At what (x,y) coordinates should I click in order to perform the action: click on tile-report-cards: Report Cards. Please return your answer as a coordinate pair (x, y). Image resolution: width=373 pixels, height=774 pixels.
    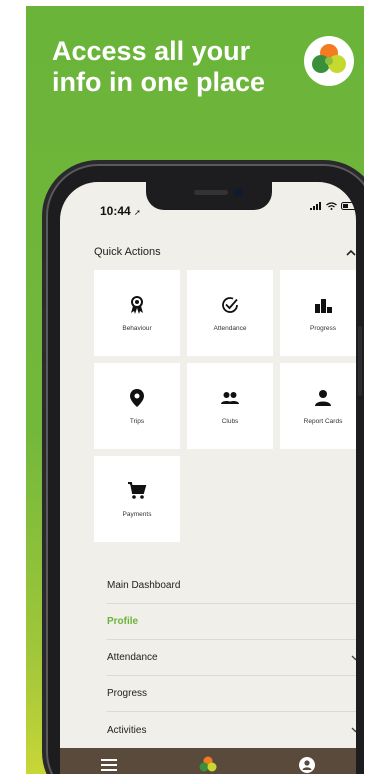
    Looking at the image, I should click on (318, 406).